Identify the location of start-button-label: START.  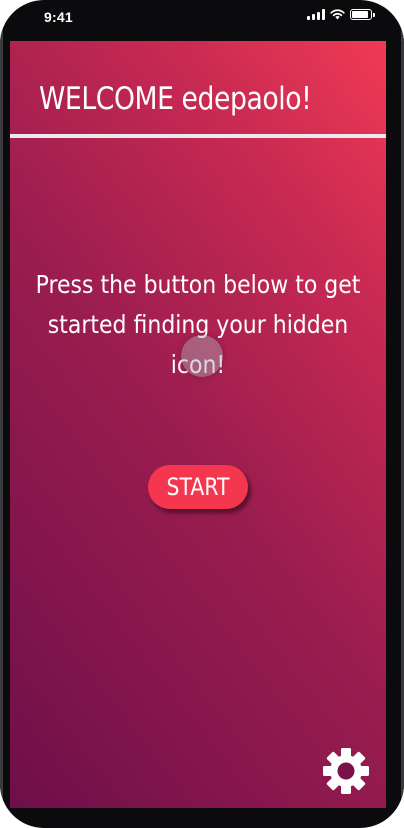
(198, 487).